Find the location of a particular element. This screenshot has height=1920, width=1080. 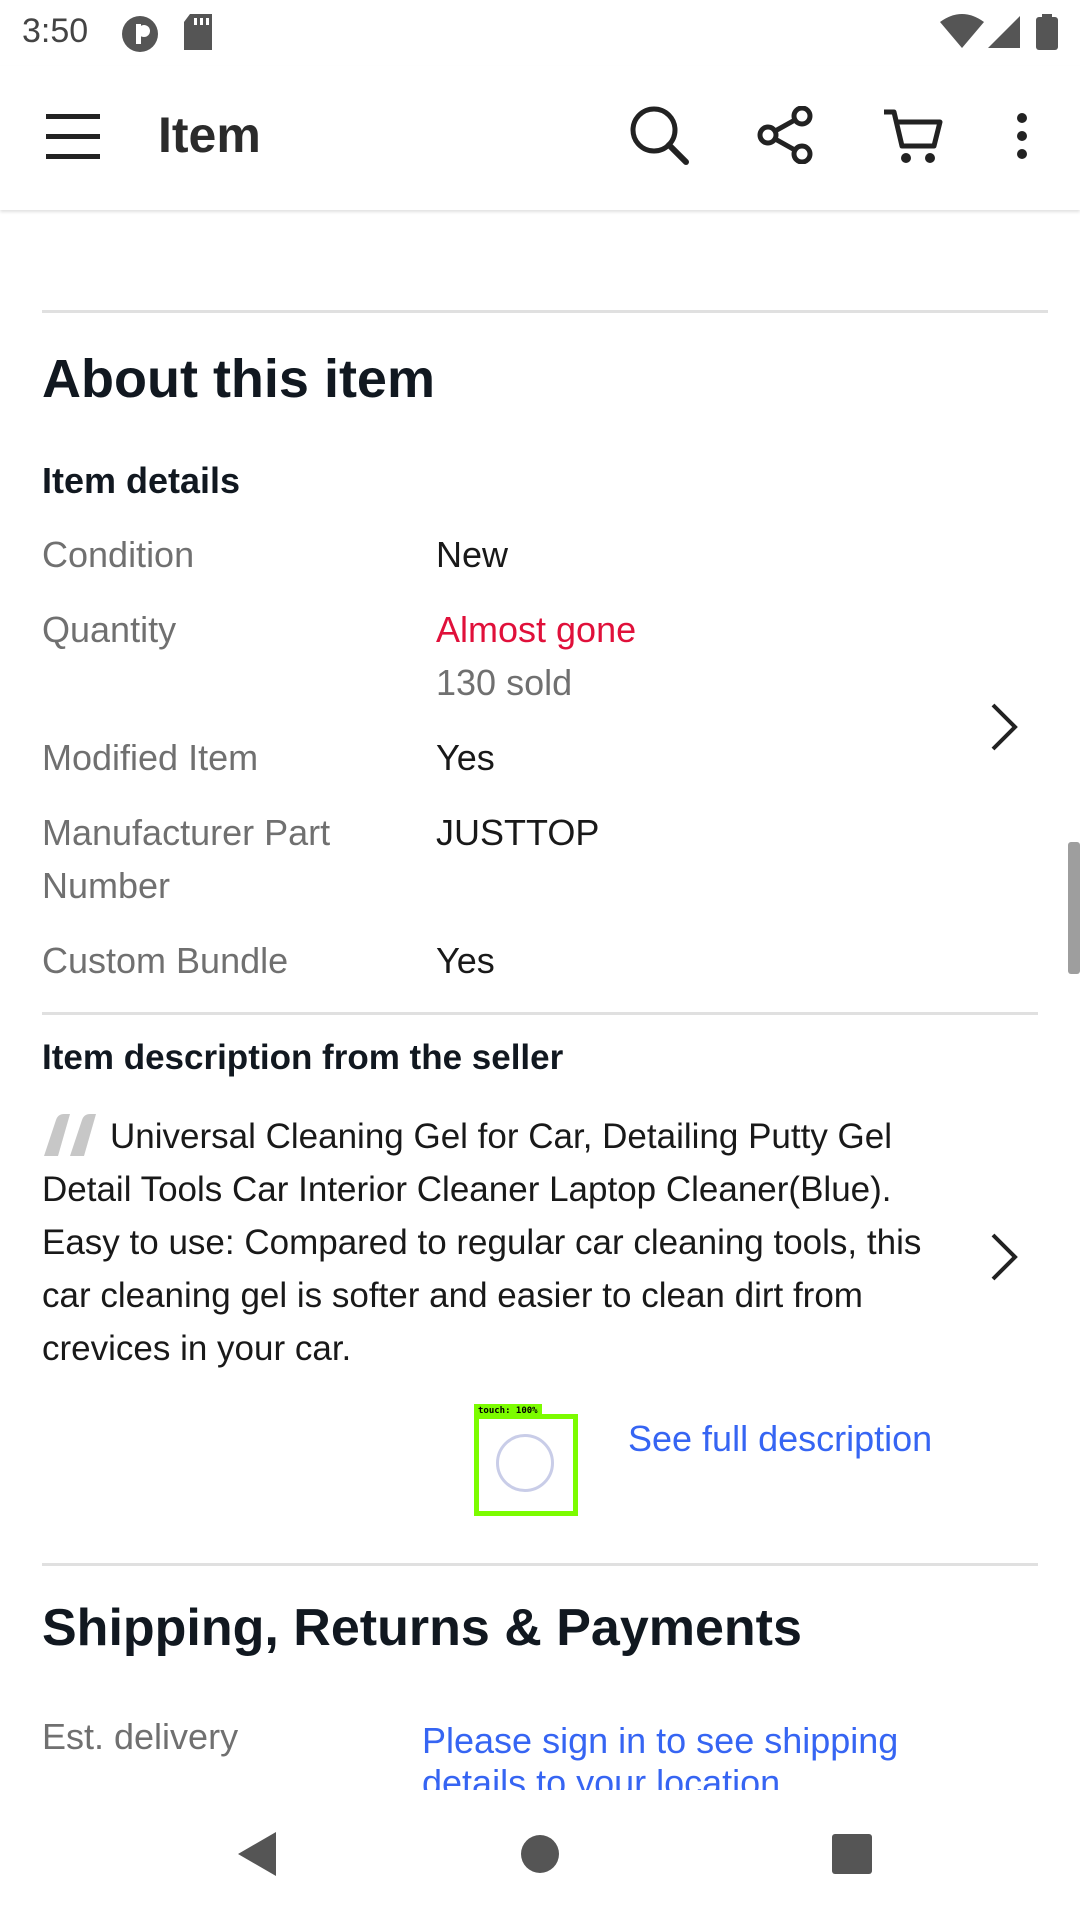

system-nav-bar is located at coordinates (540, 1855).